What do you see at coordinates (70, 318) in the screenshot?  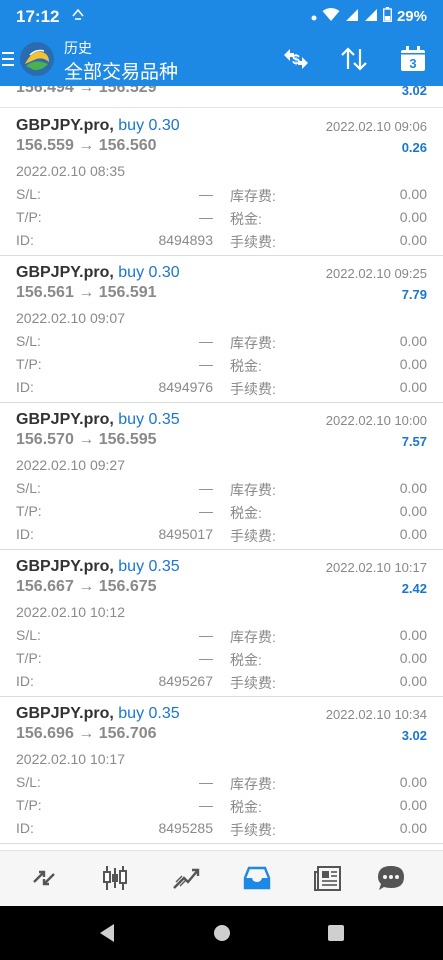 I see `deal-open-time: 2022.02.10 09:07` at bounding box center [70, 318].